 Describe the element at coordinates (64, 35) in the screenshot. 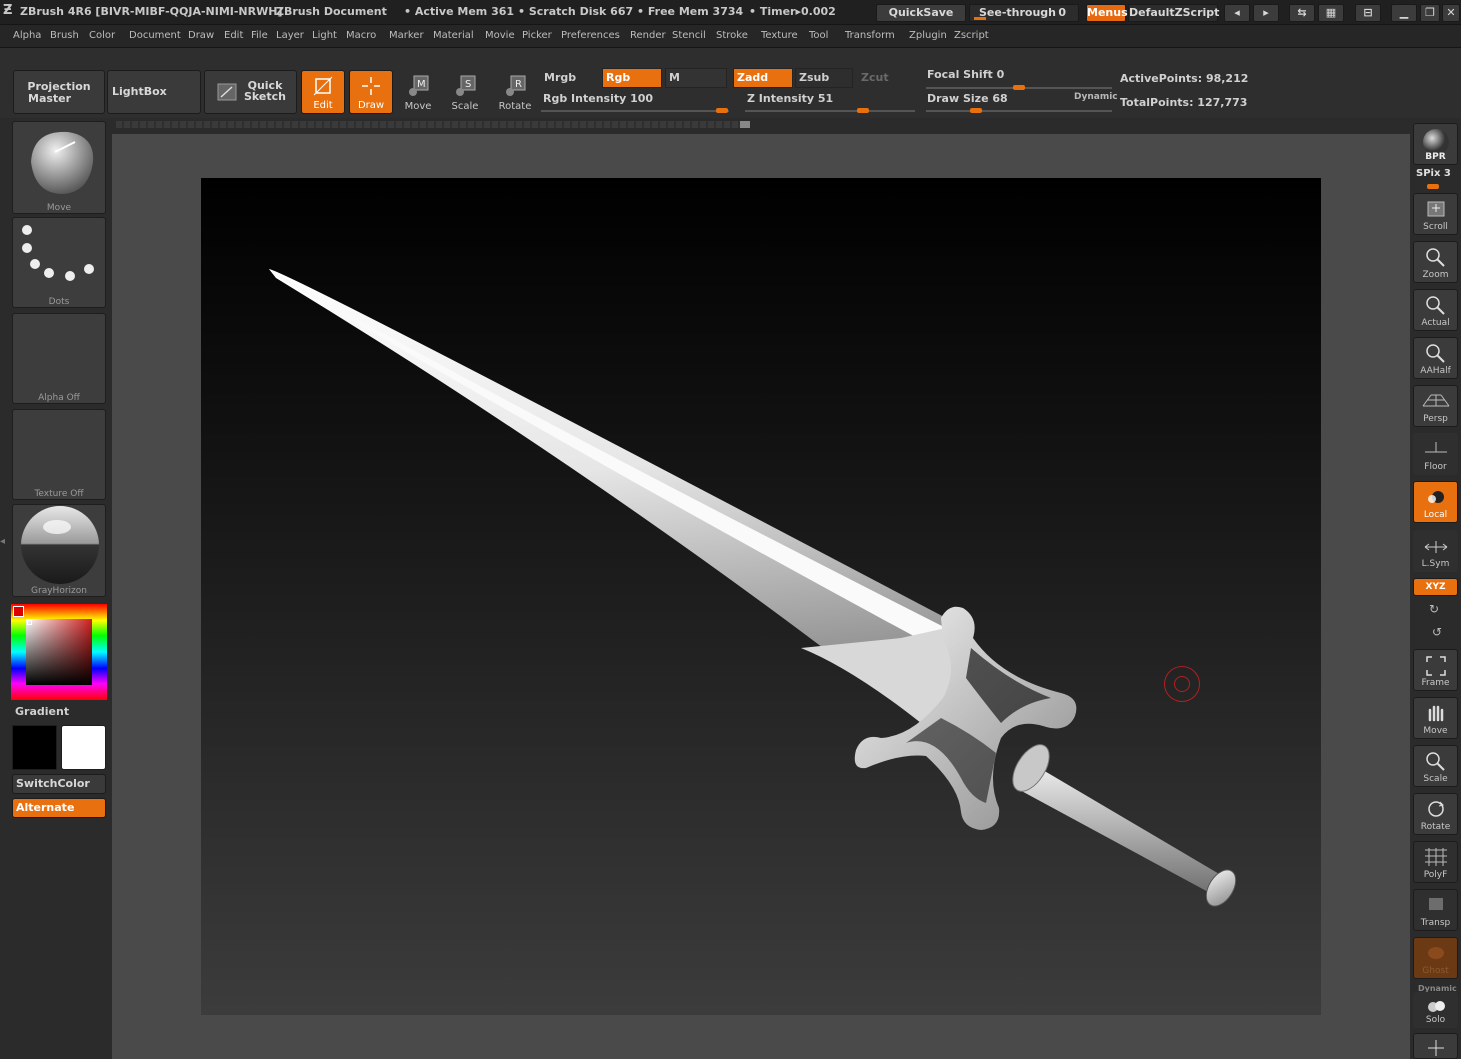

I see `menu-brush: Brush` at that location.